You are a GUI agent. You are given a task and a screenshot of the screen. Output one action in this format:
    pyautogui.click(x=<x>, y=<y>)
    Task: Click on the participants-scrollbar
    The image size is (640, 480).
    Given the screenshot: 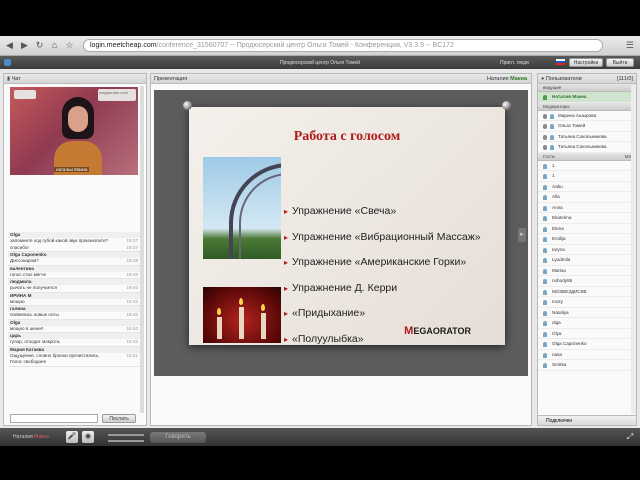 What is the action you would take?
    pyautogui.click(x=633, y=249)
    